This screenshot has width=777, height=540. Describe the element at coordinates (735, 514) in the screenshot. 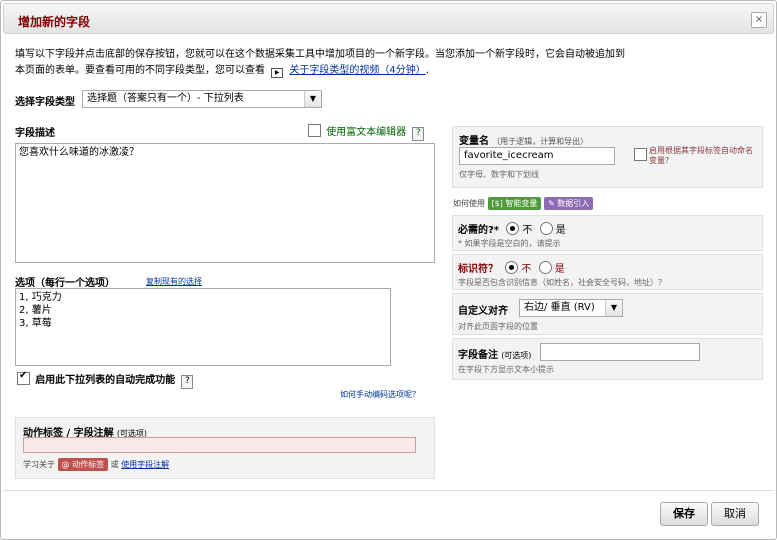

I see `cancel-button: 取消` at that location.